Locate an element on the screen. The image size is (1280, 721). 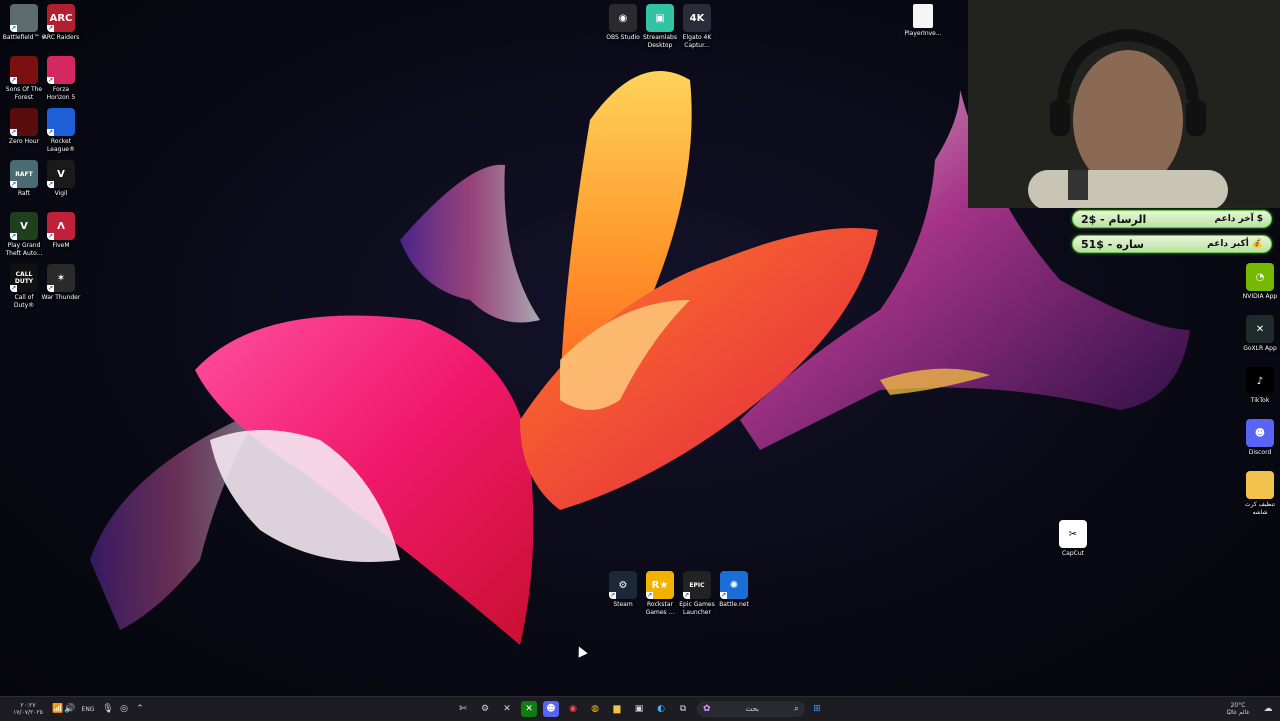
discord-icon: ☻ Discord is located at coordinates (1257, 438).